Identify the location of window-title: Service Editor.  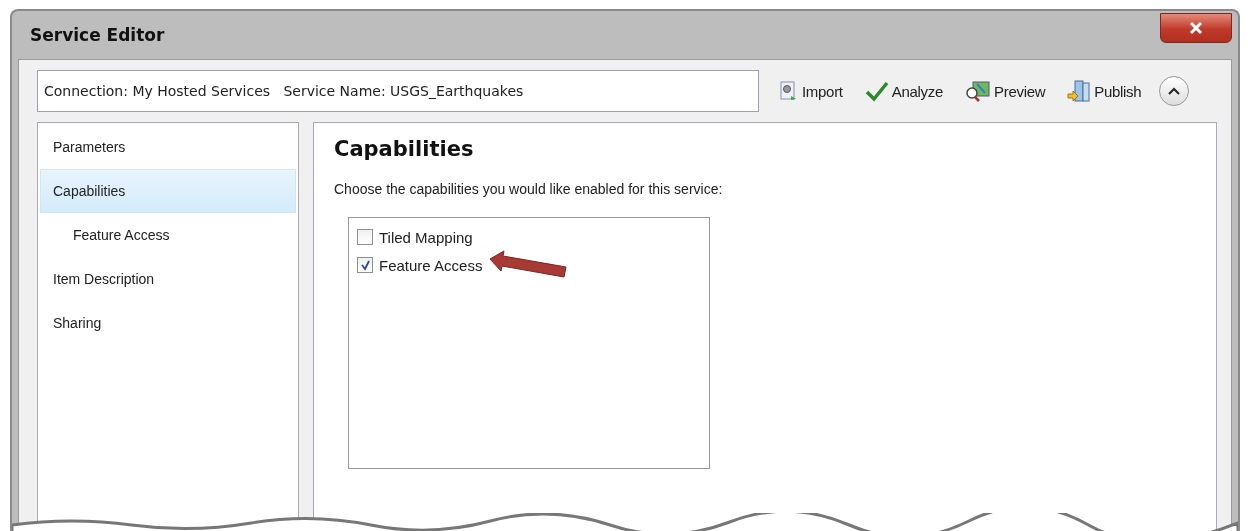
(97, 35).